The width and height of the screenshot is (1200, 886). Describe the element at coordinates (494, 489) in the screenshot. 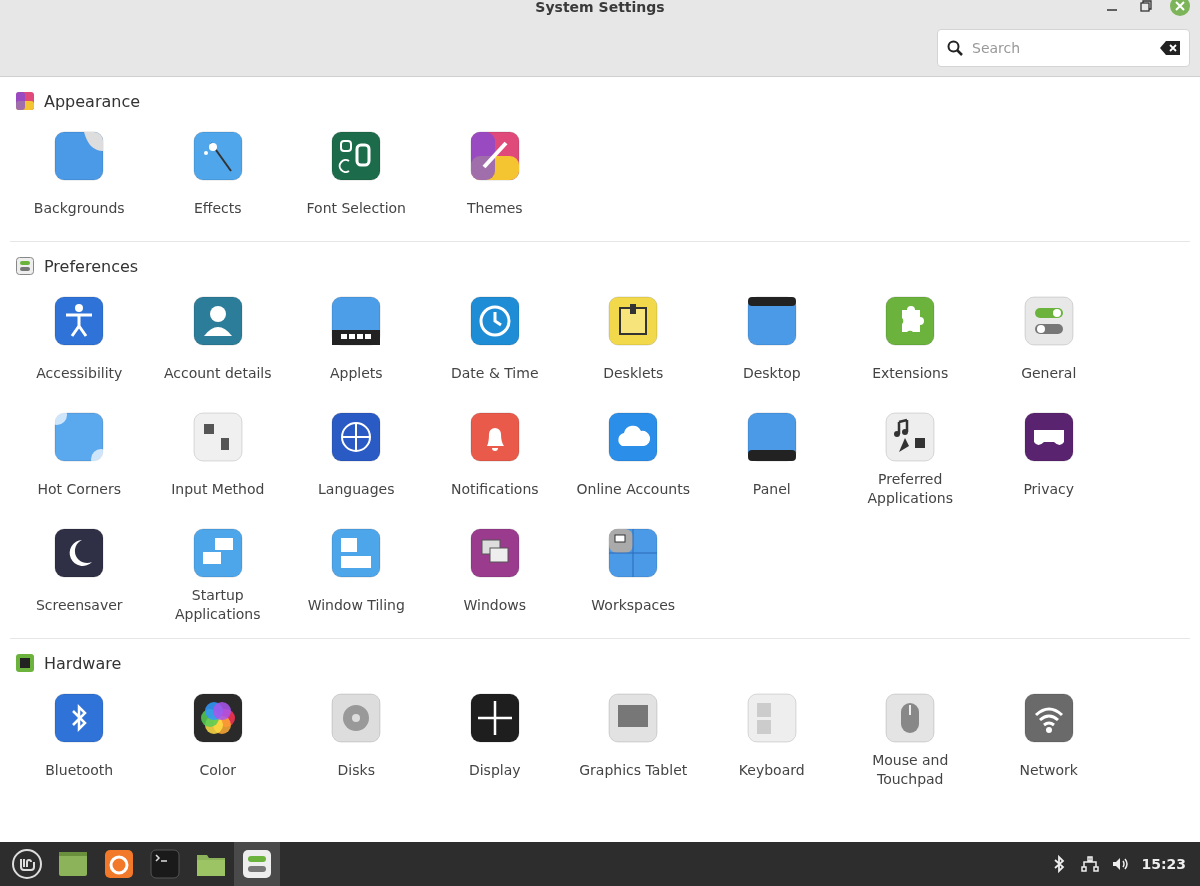

I see `settings-item-label: Notifications` at that location.